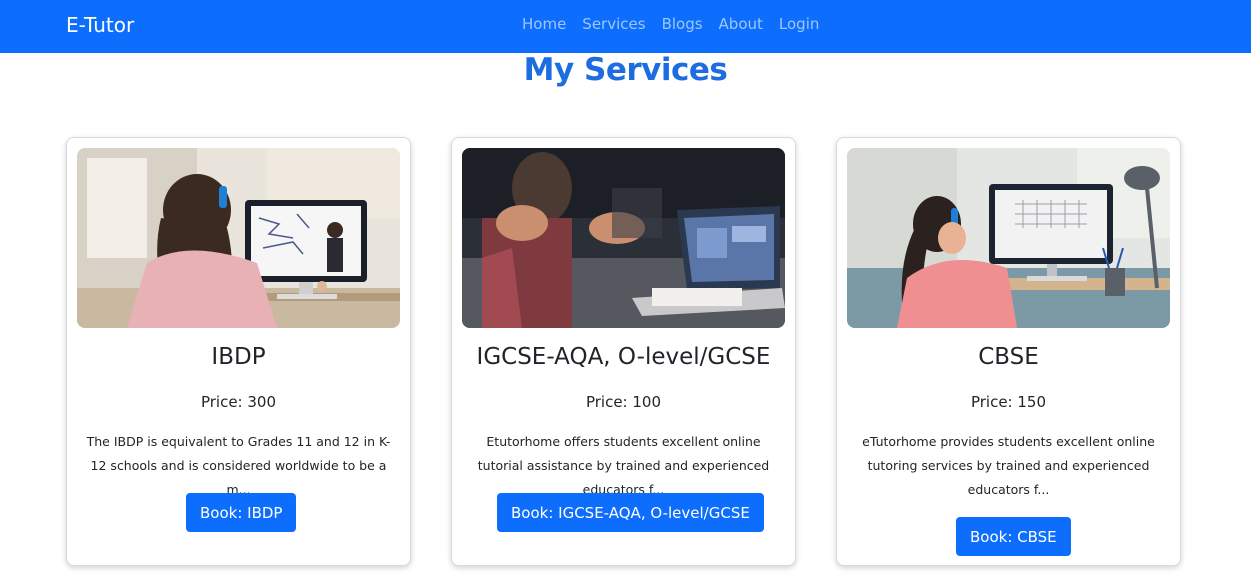 This screenshot has width=1251, height=587. Describe the element at coordinates (241, 512) in the screenshot. I see `book-ibdp-button: Book: IBDP` at that location.